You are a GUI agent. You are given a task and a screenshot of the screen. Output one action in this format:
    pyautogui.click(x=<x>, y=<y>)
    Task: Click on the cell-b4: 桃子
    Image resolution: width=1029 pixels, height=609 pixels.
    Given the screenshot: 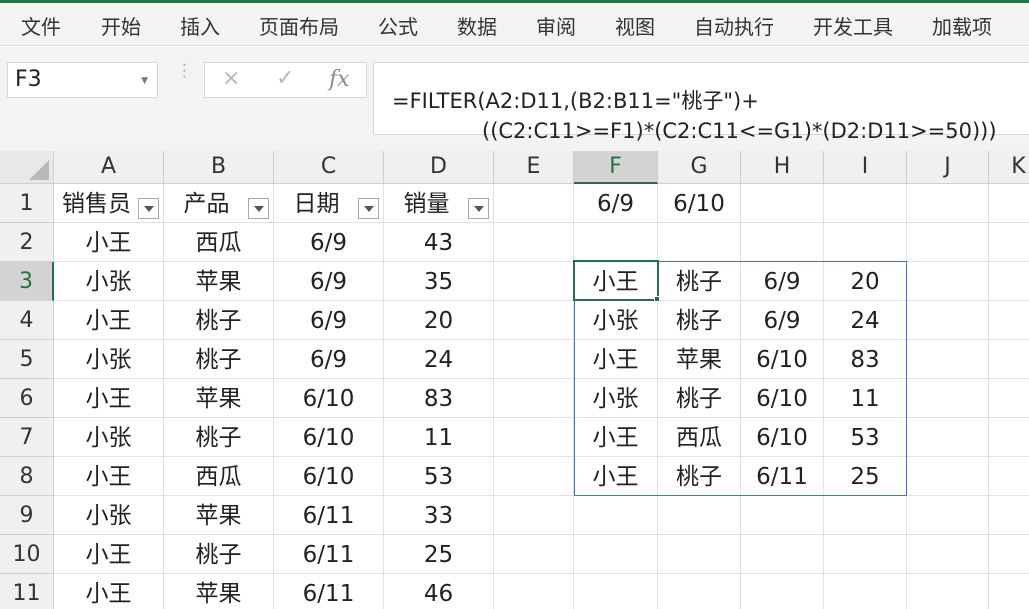 What is the action you would take?
    pyautogui.click(x=219, y=320)
    